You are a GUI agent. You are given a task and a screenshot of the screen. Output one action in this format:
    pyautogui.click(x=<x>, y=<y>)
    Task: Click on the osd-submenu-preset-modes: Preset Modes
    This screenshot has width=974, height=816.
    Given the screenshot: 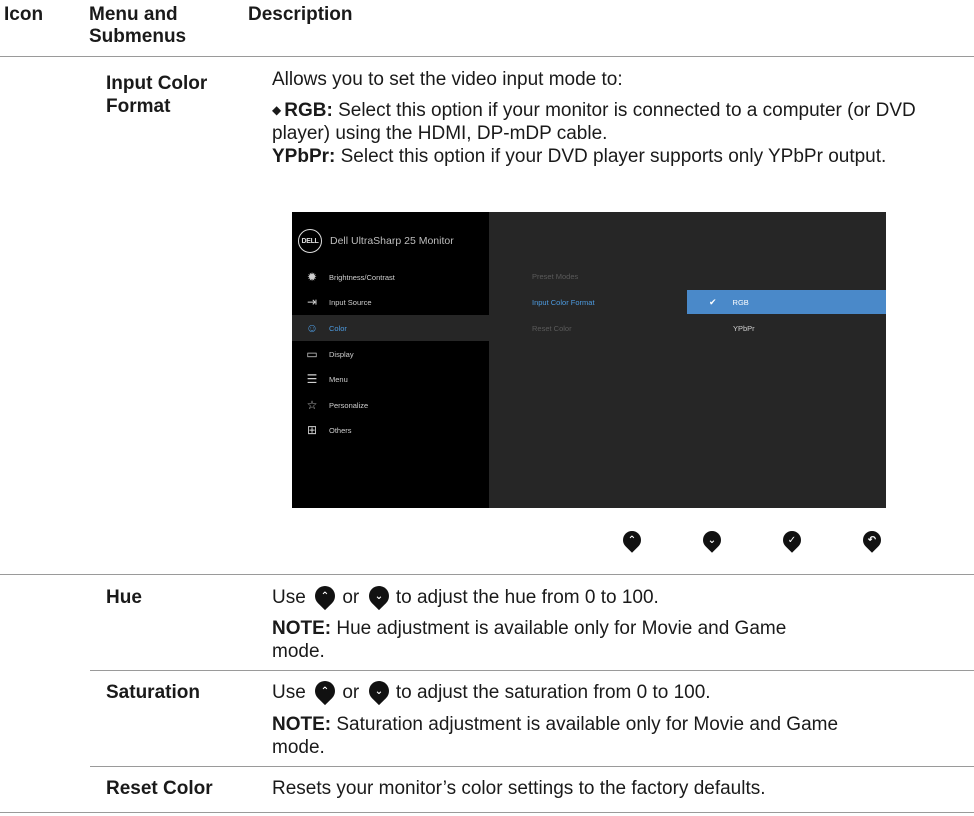 What is the action you would take?
    pyautogui.click(x=555, y=276)
    